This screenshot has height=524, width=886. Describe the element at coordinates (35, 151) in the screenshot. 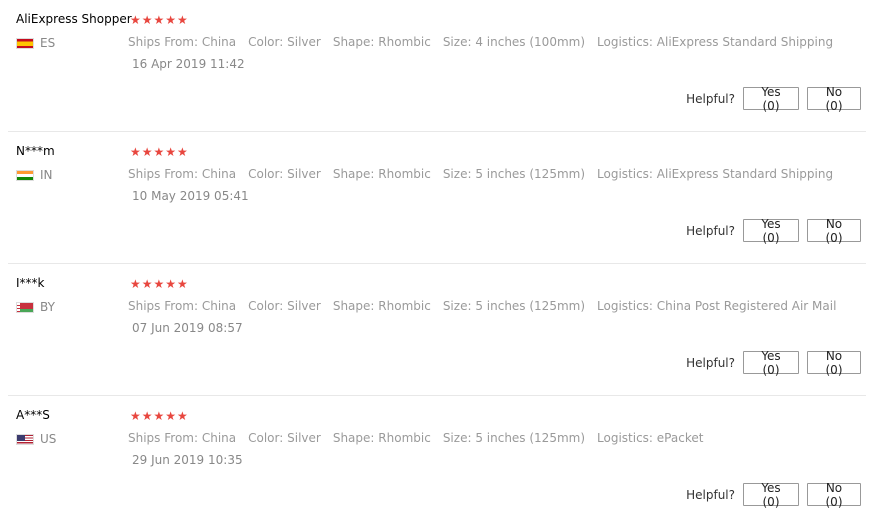

I see `reviewer-name: N***m` at that location.